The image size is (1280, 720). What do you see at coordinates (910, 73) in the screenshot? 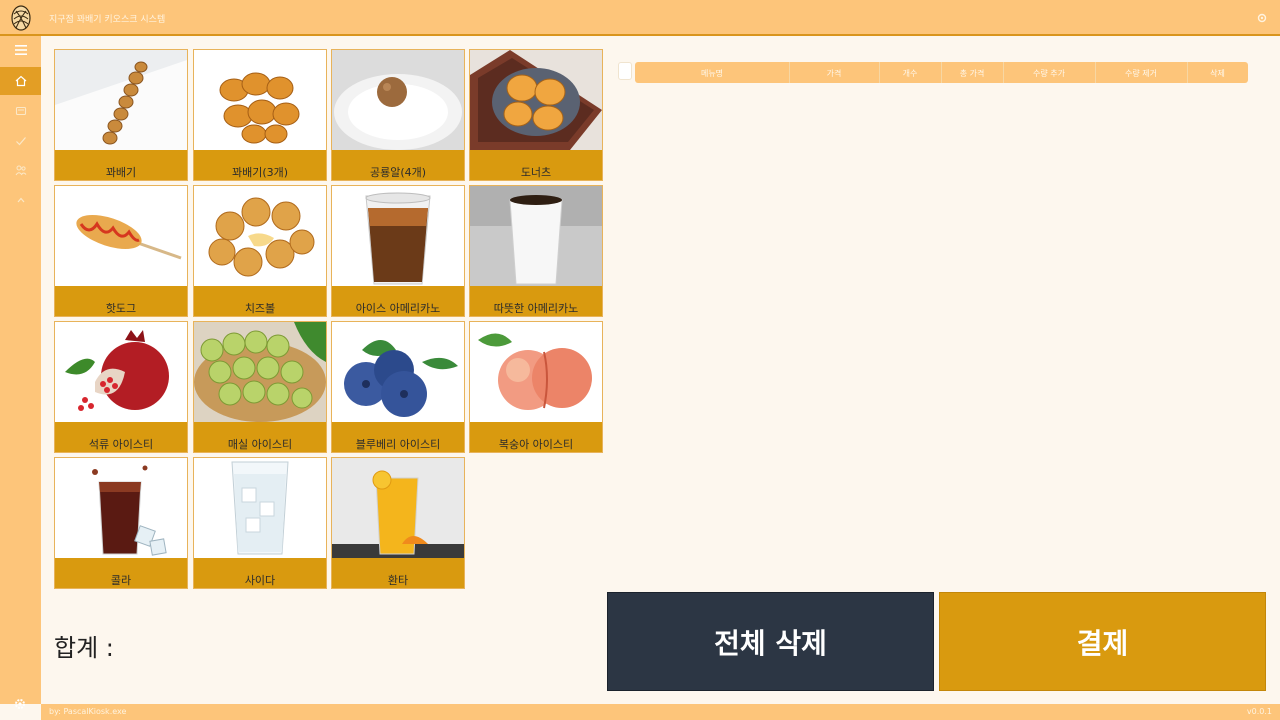
I see `column-header-count: 개수` at bounding box center [910, 73].